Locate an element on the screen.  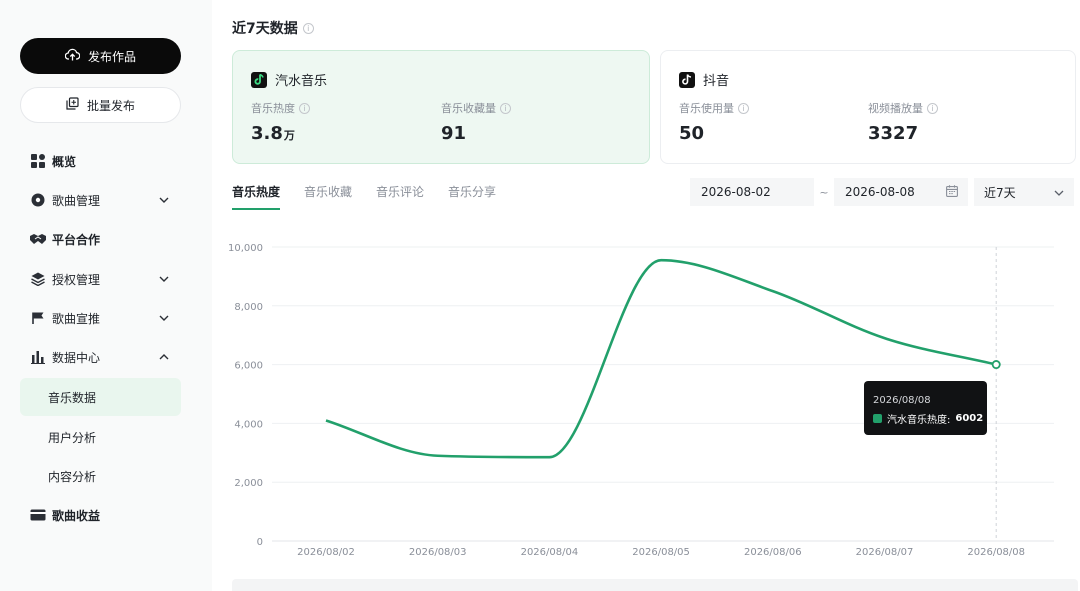
publish-label: 发布作品 is located at coordinates (111, 56).